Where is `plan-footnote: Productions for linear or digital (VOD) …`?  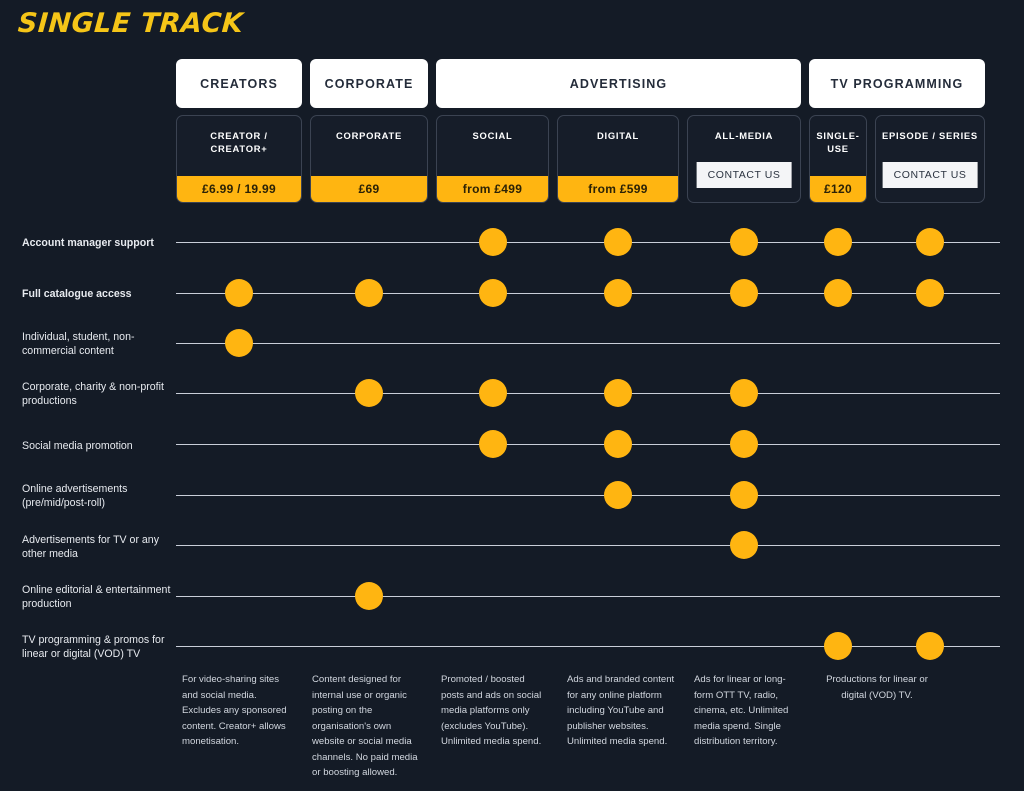 plan-footnote: Productions for linear or digital (VOD) … is located at coordinates (877, 687).